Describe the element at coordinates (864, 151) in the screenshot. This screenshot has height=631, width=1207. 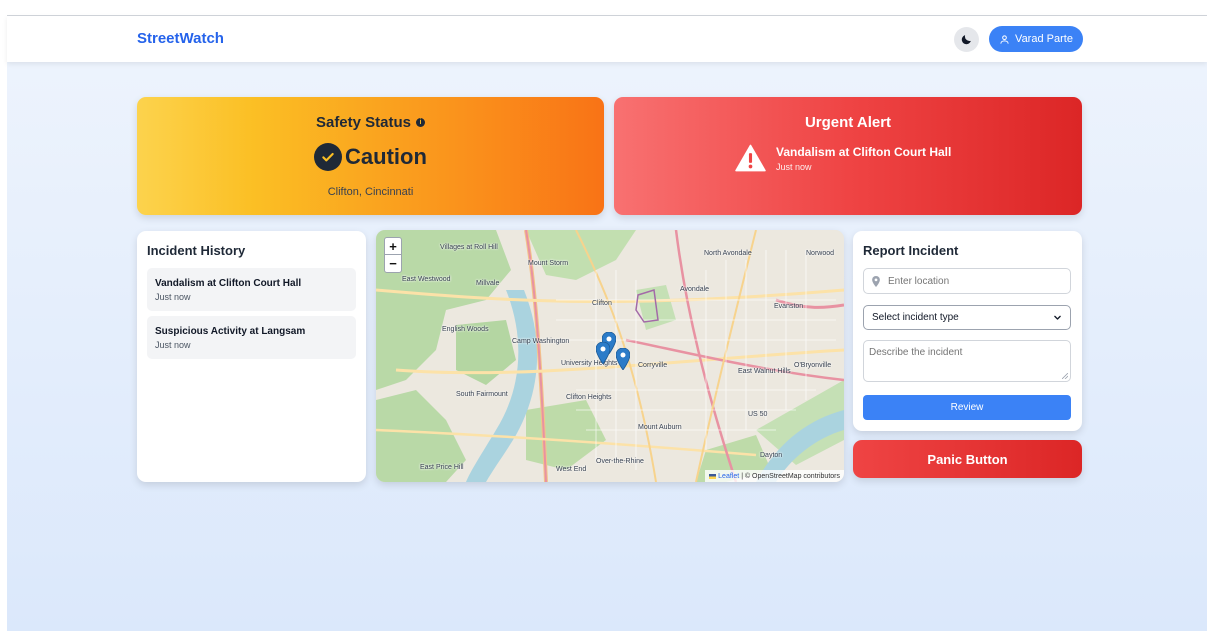
I see `urgent-alert-message: Vandalism at Clifton Court Hall` at that location.